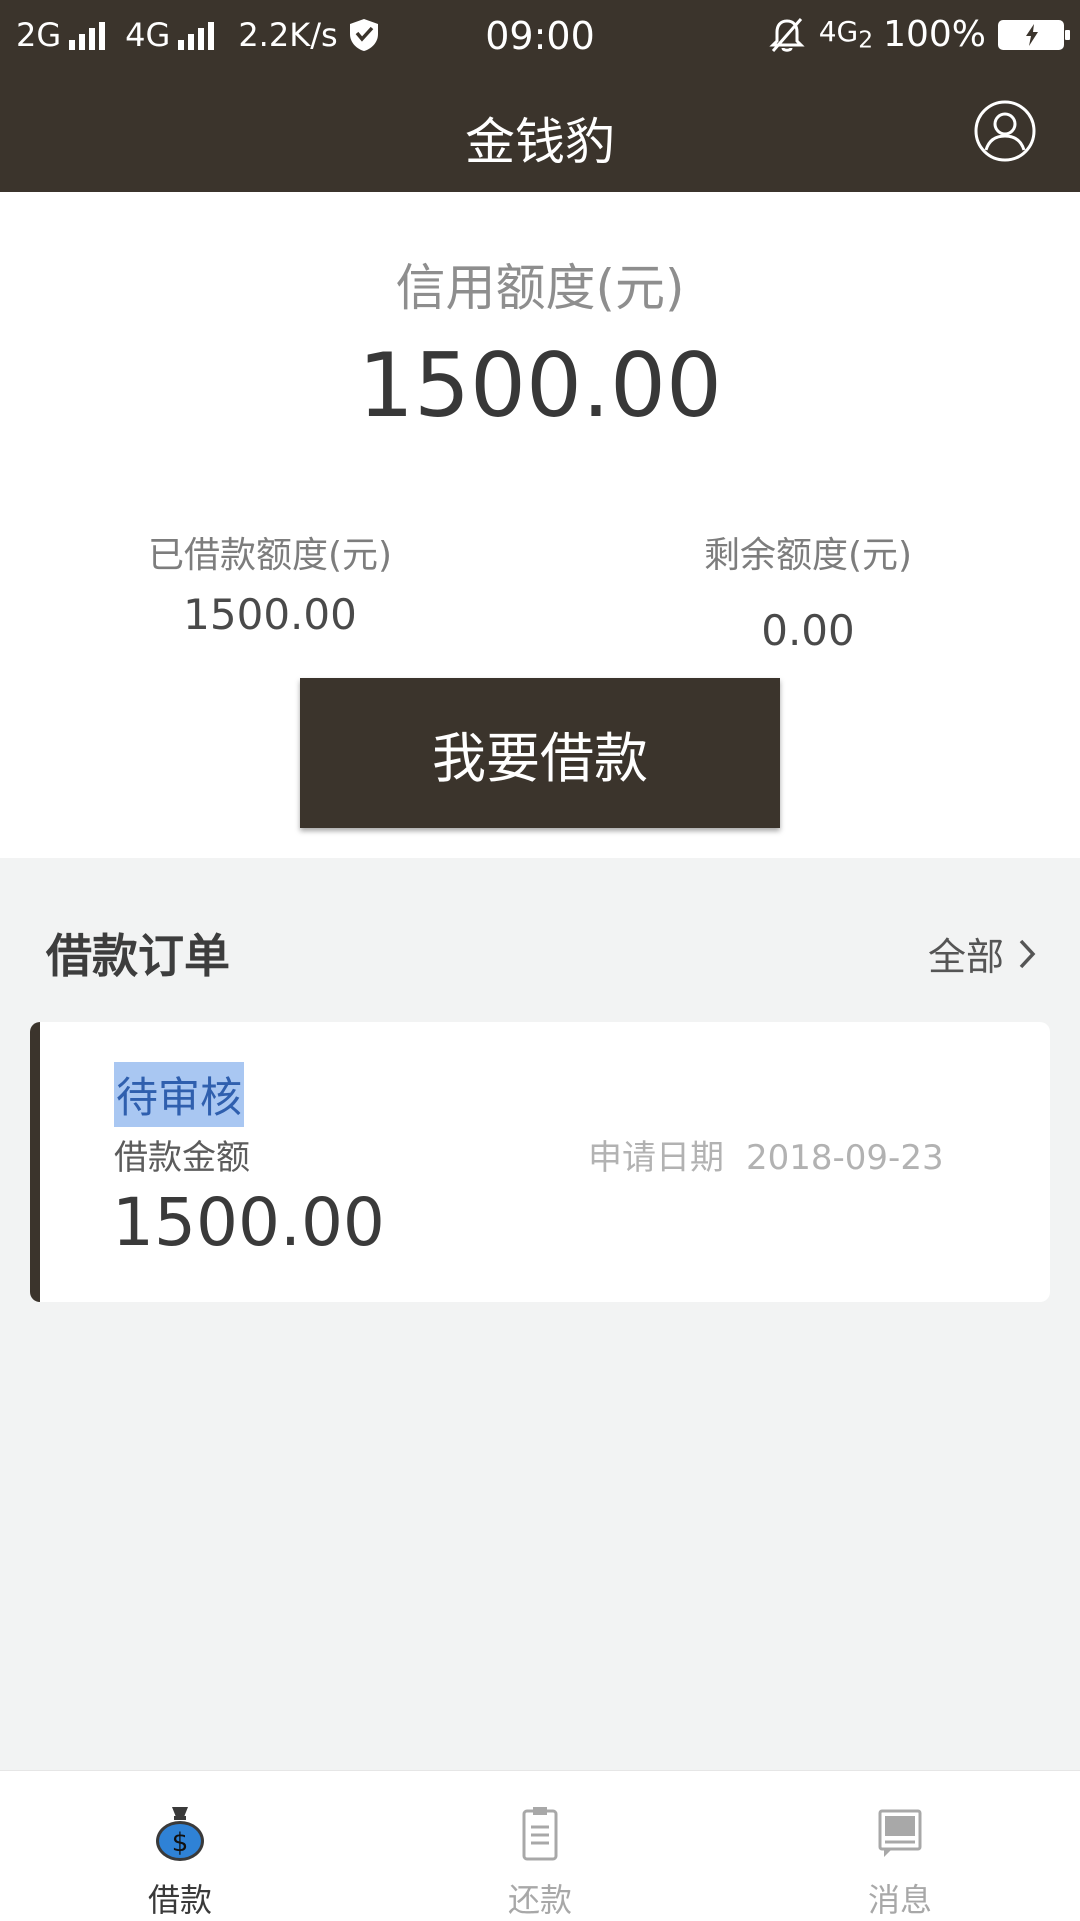 The image size is (1080, 1921). What do you see at coordinates (965, 957) in the screenshot?
I see `view-all-label: 全部` at bounding box center [965, 957].